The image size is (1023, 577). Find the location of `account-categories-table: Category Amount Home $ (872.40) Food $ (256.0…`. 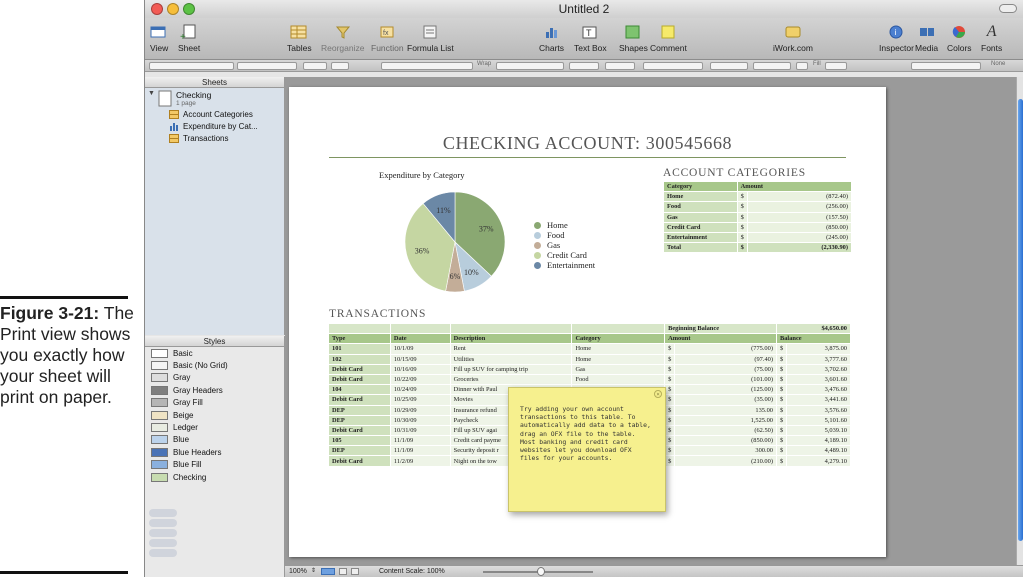

account-categories-table: Category Amount Home $ (872.40) Food $ (256.0… is located at coordinates (758, 217).